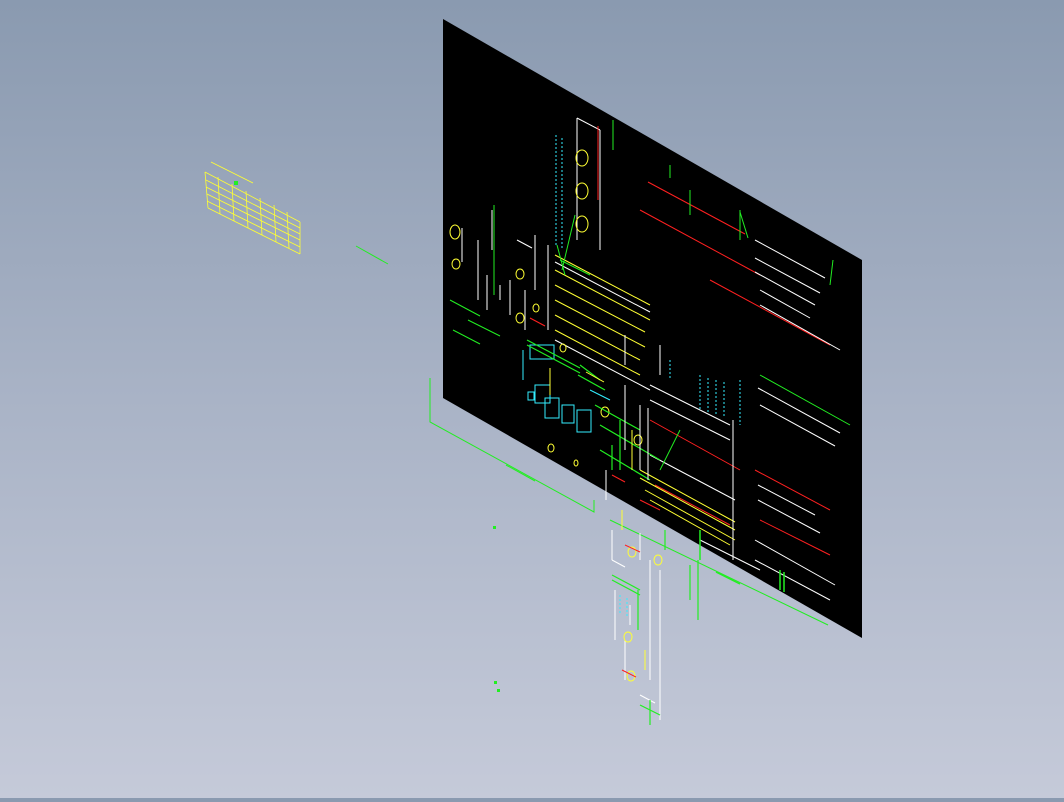  Describe the element at coordinates (252, 208) in the screenshot. I see `floating-table` at that location.